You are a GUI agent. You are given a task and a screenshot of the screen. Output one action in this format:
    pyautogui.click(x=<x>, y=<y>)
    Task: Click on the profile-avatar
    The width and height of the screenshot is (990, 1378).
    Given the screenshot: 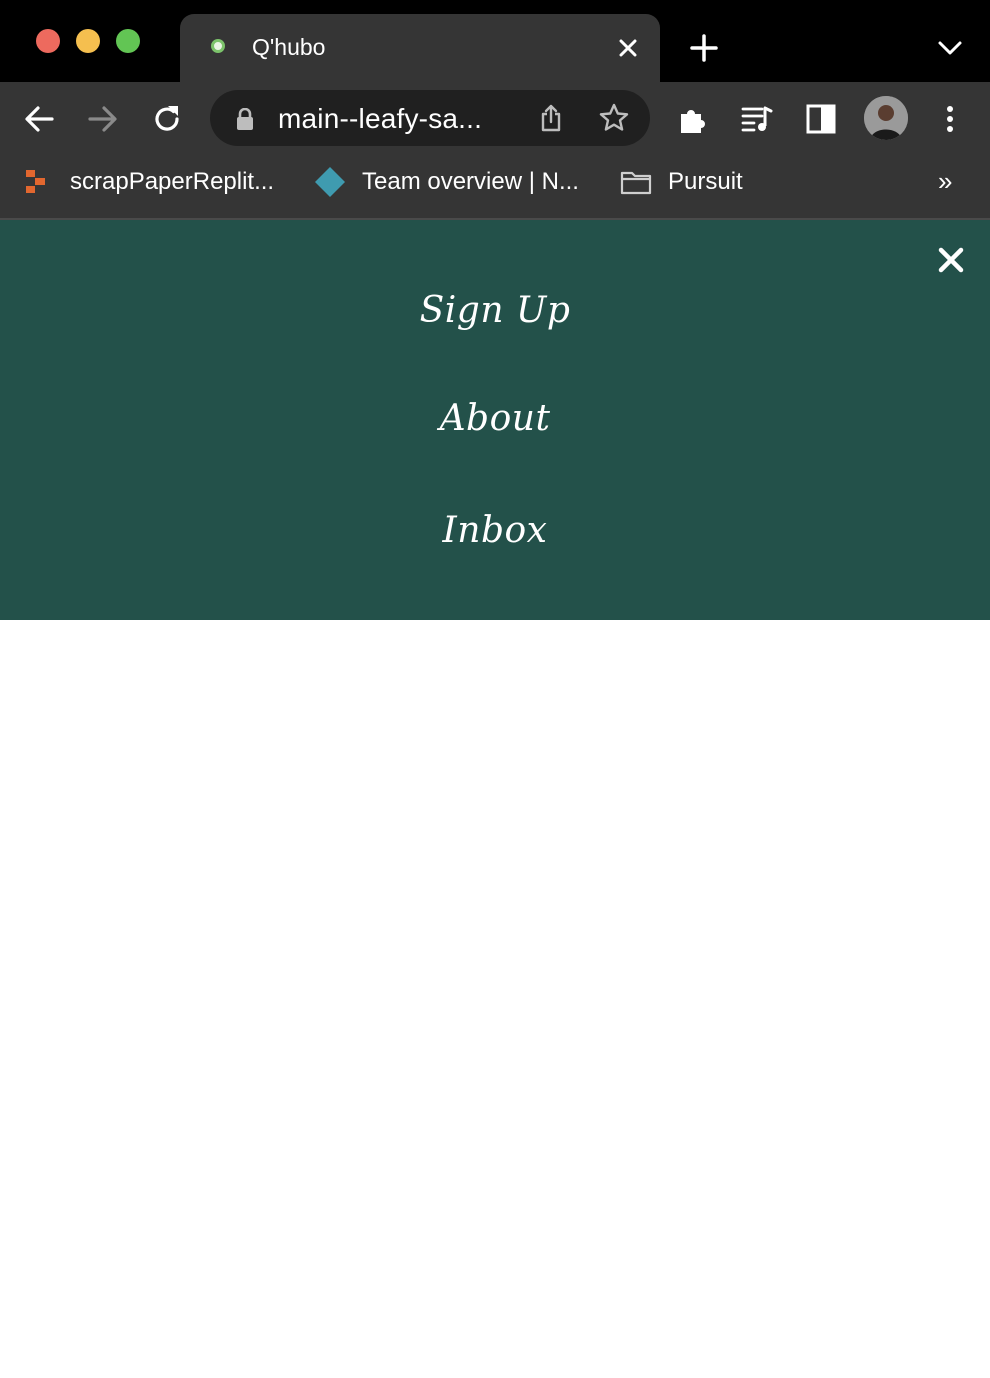 What is the action you would take?
    pyautogui.click(x=886, y=118)
    